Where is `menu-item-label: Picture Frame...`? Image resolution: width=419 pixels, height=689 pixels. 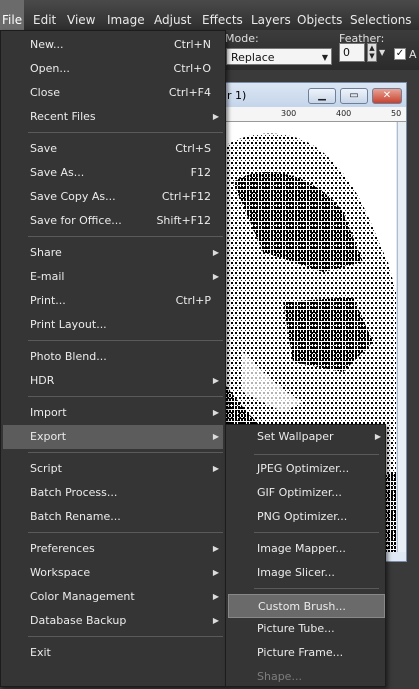
menu-item-label: Picture Frame... is located at coordinates (300, 652).